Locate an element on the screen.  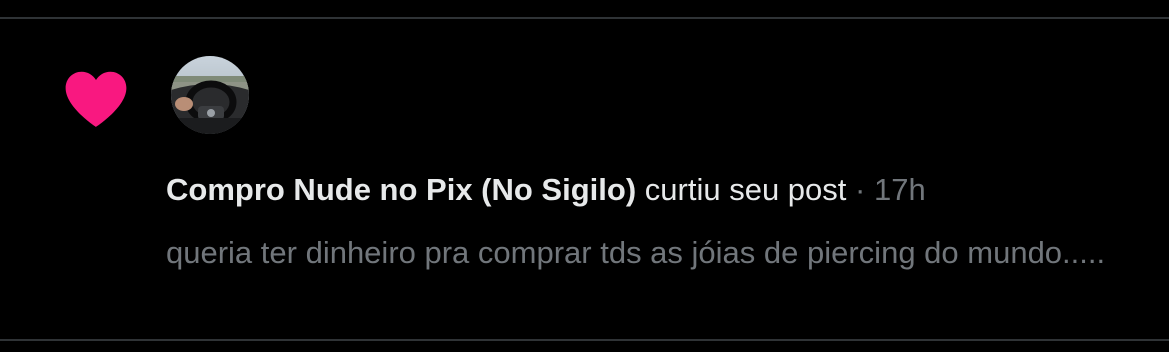
avatar is located at coordinates (210, 95).